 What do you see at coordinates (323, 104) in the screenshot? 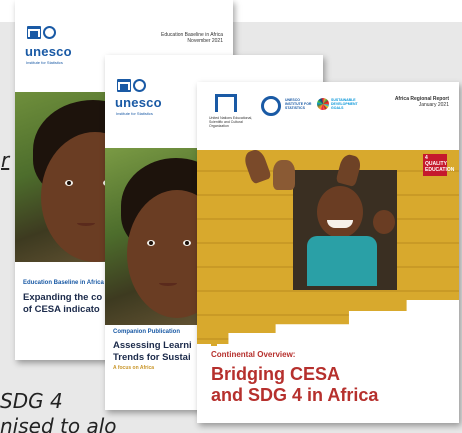
I see `sdg-wheel-icon` at bounding box center [323, 104].